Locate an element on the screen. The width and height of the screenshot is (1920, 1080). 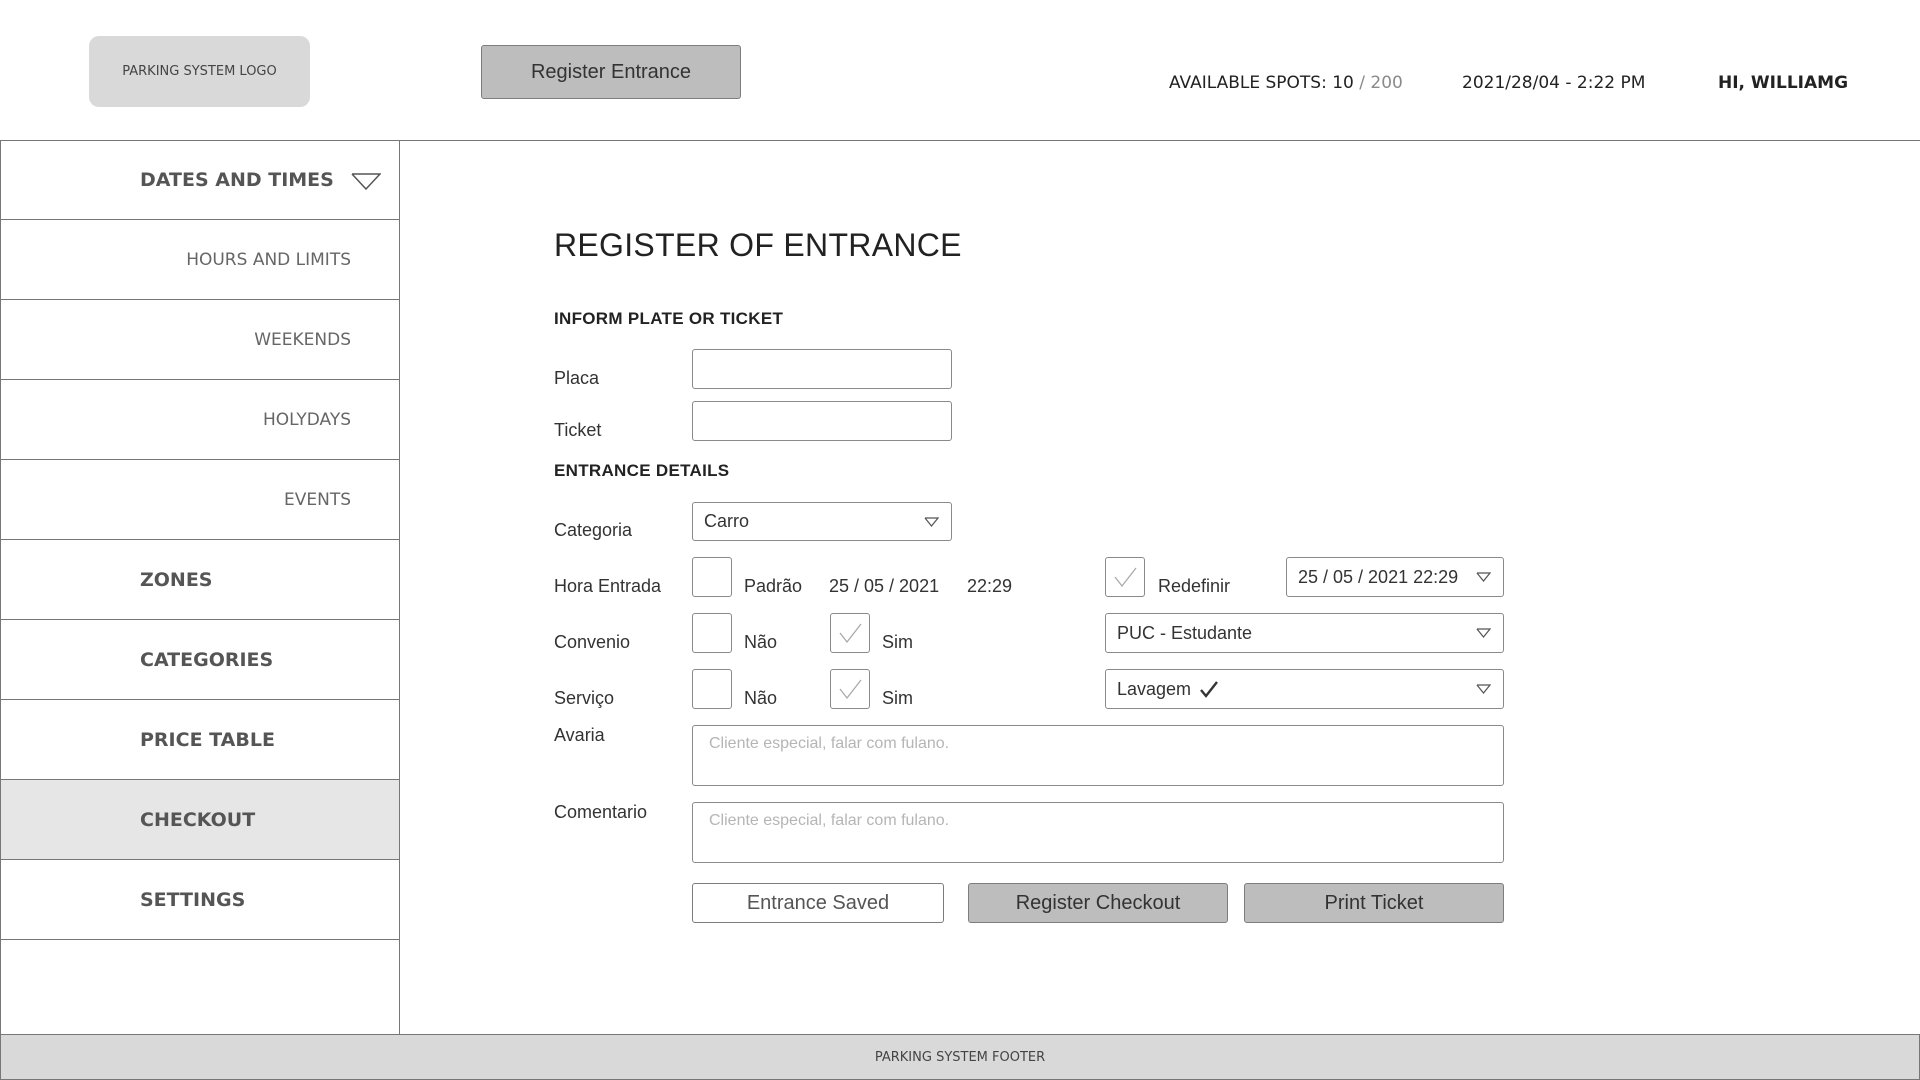
current-datetime: 2021/28/04 - 2:22 PM is located at coordinates (1554, 83).